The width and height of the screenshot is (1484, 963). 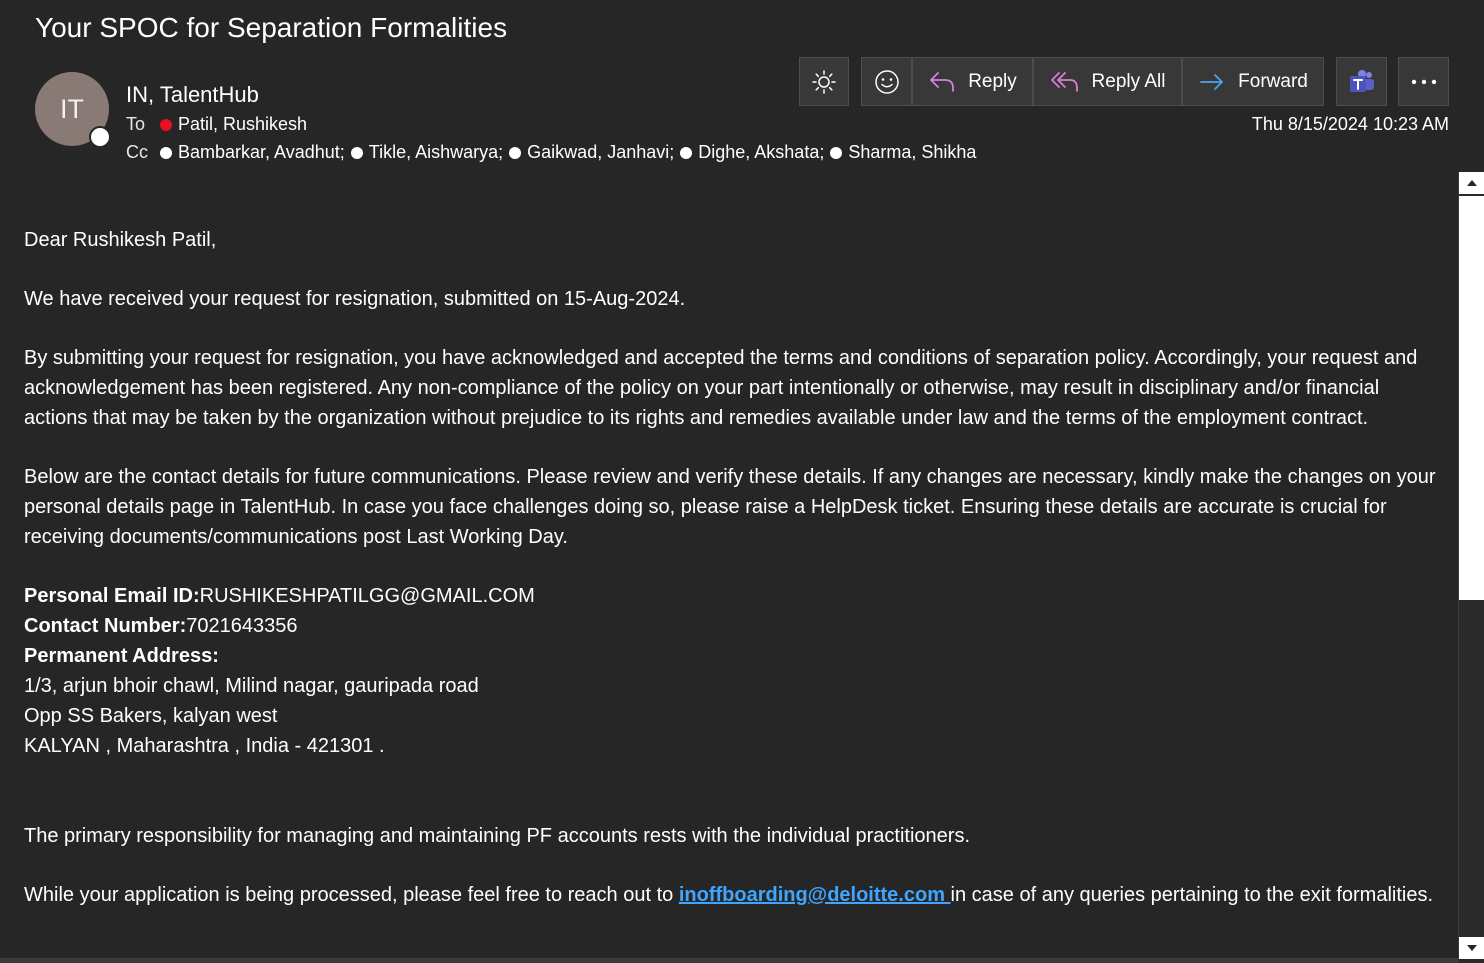 I want to click on scroll-down-button, so click(x=1471, y=948).